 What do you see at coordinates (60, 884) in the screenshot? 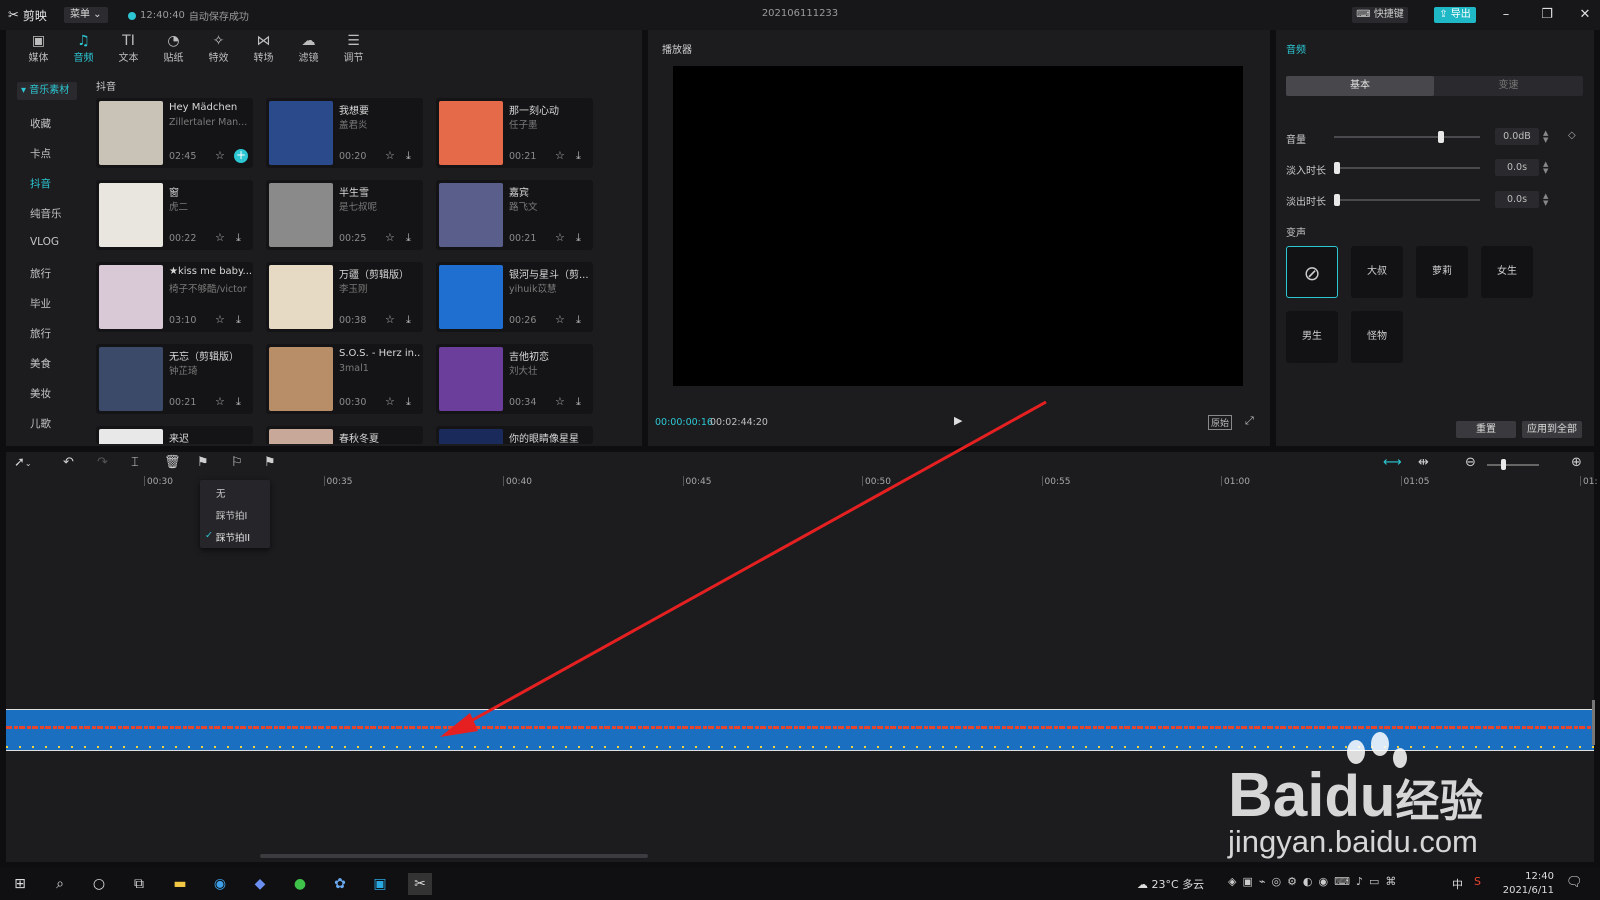
I see `search-icon: ⌕` at bounding box center [60, 884].